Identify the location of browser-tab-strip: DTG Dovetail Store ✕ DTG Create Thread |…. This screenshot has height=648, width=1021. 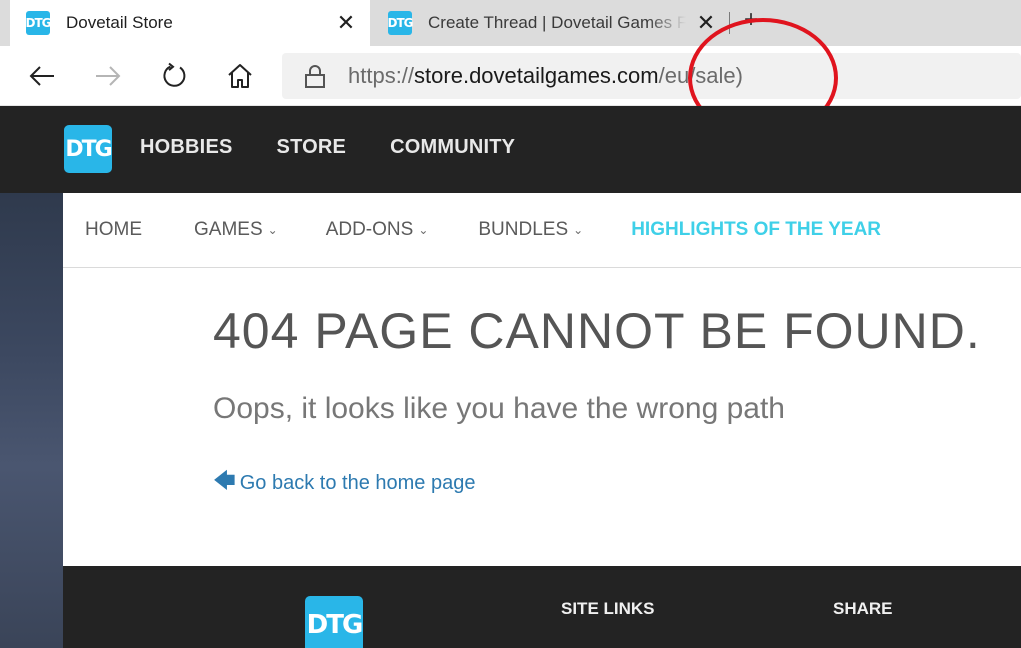
(510, 23).